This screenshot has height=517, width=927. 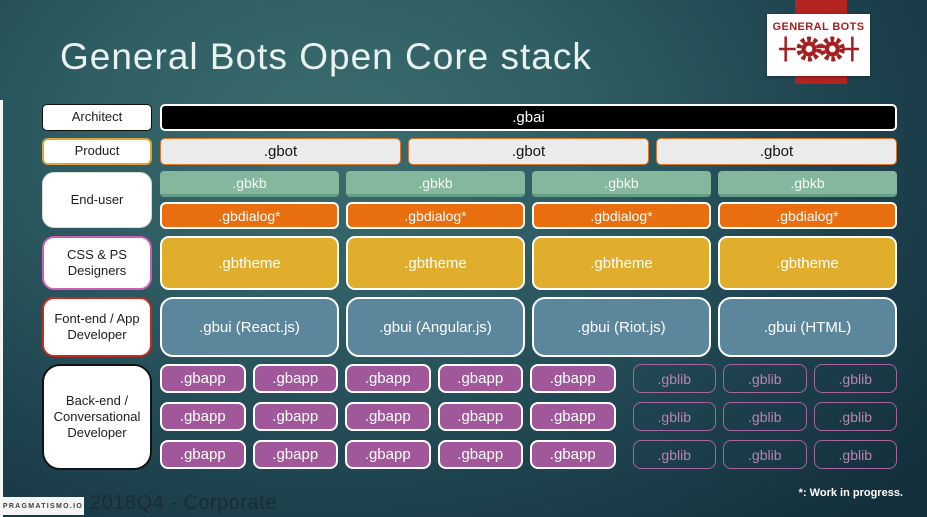 I want to click on row-gbai: .gbai, so click(x=528, y=117).